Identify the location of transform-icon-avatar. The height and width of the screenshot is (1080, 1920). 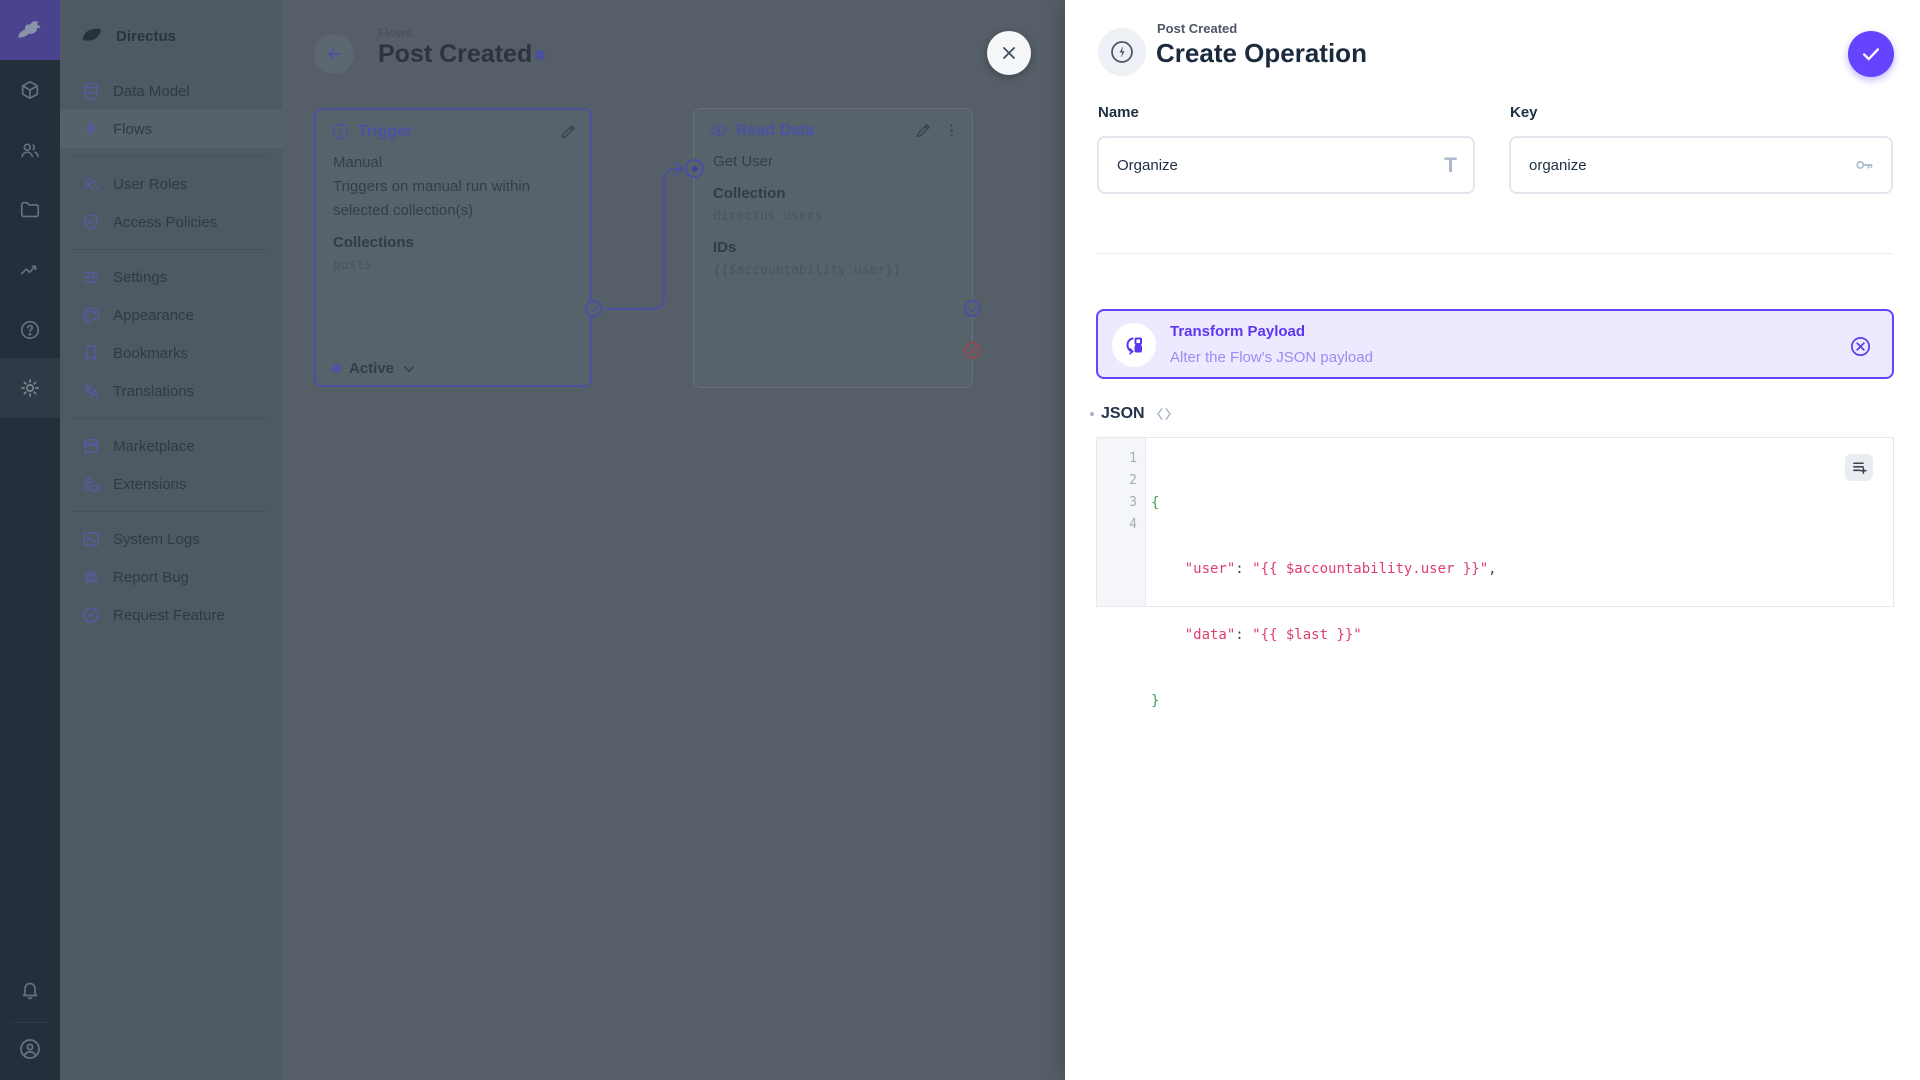
(1134, 345).